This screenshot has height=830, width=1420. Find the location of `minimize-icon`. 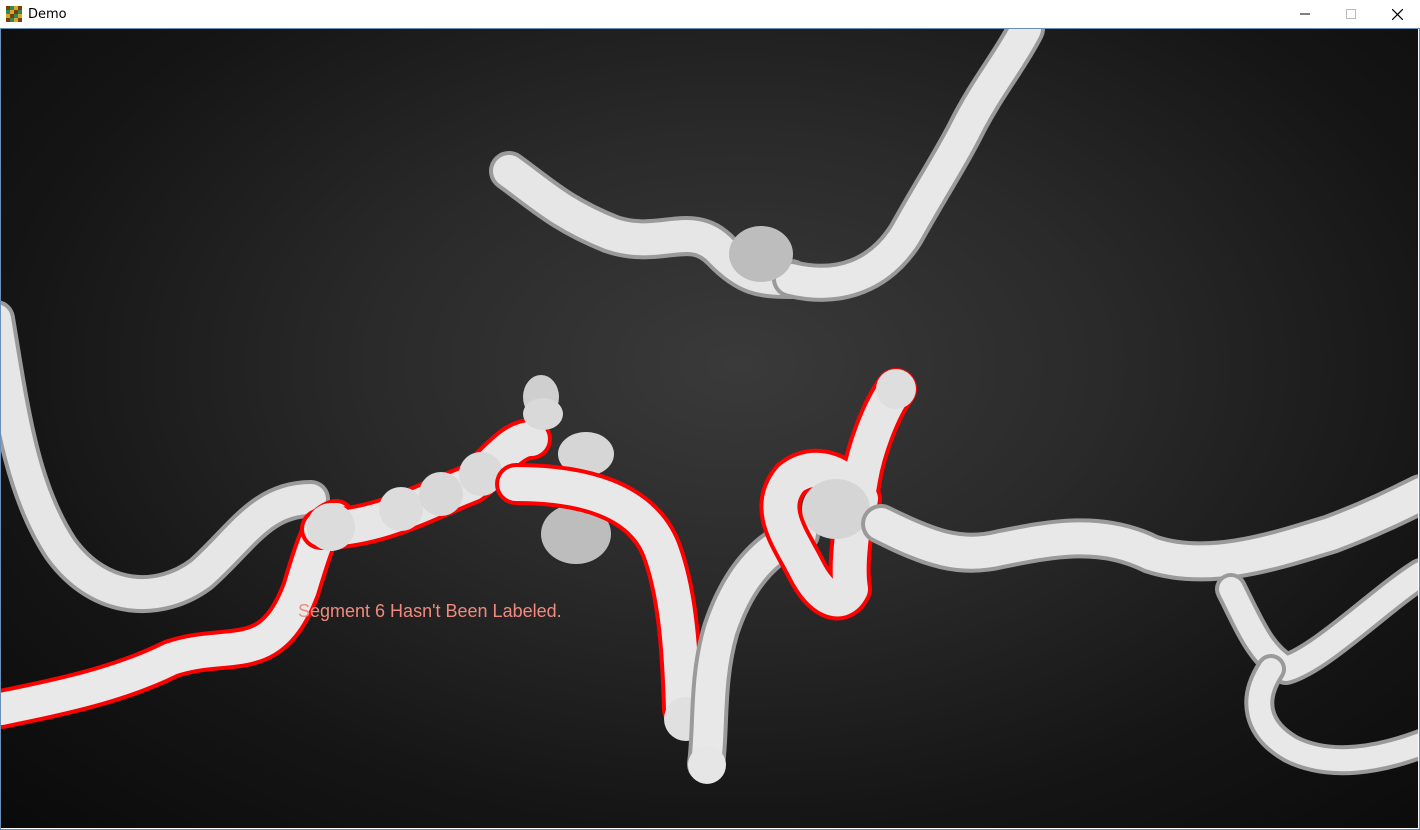

minimize-icon is located at coordinates (1305, 14).